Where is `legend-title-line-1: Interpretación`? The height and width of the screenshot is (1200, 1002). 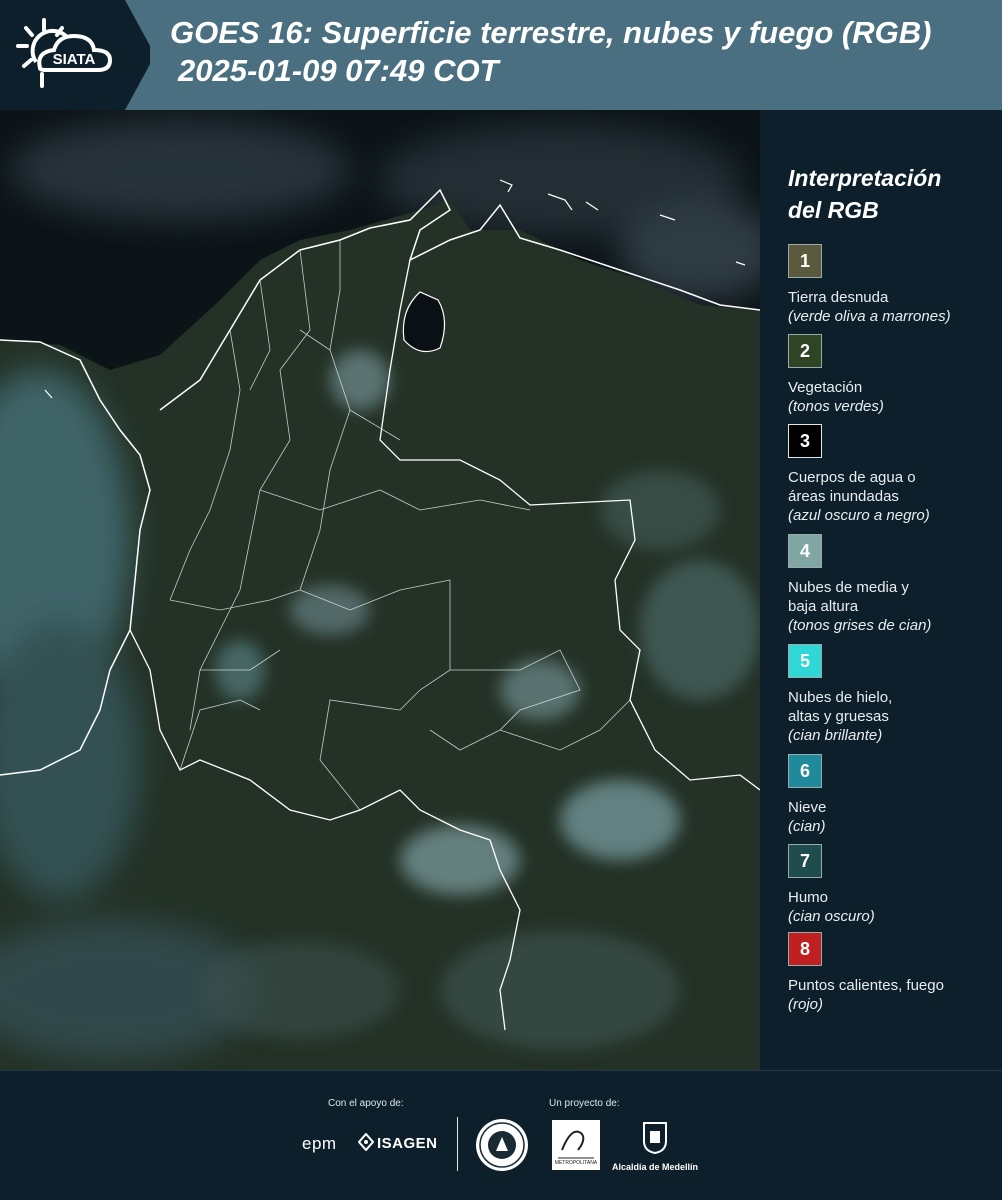 legend-title-line-1: Interpretación is located at coordinates (865, 178).